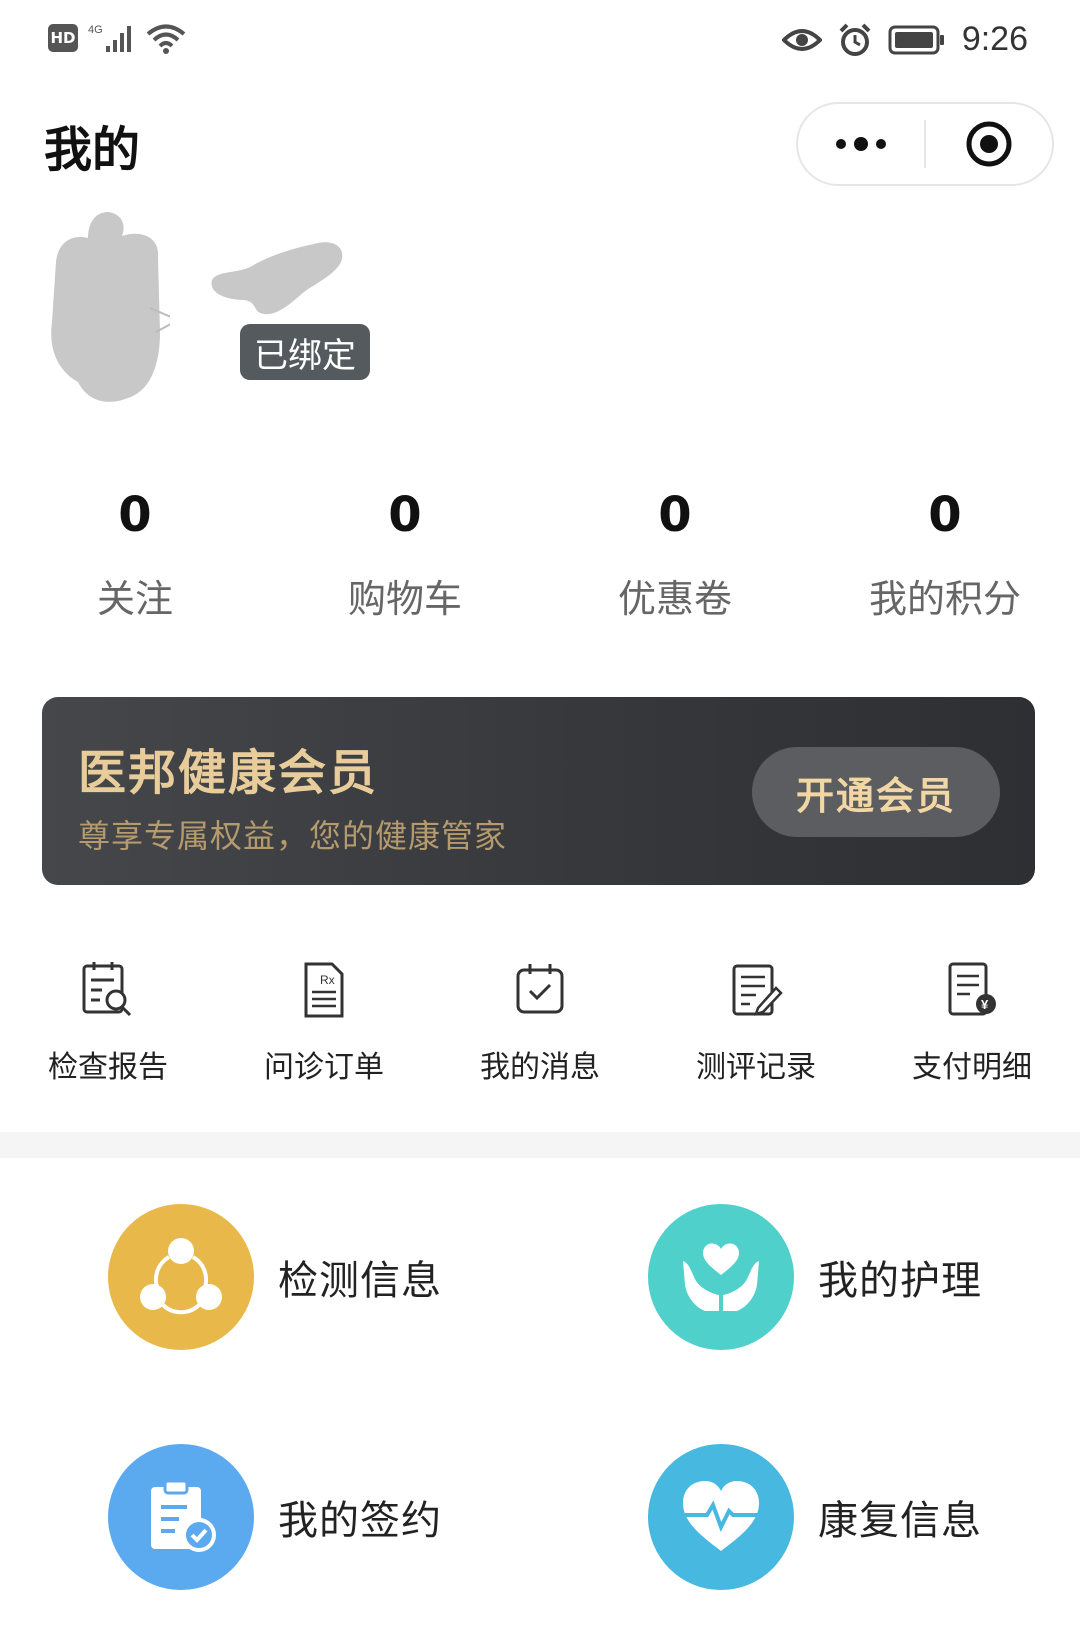  I want to click on miniprogram-capsule, so click(925, 144).